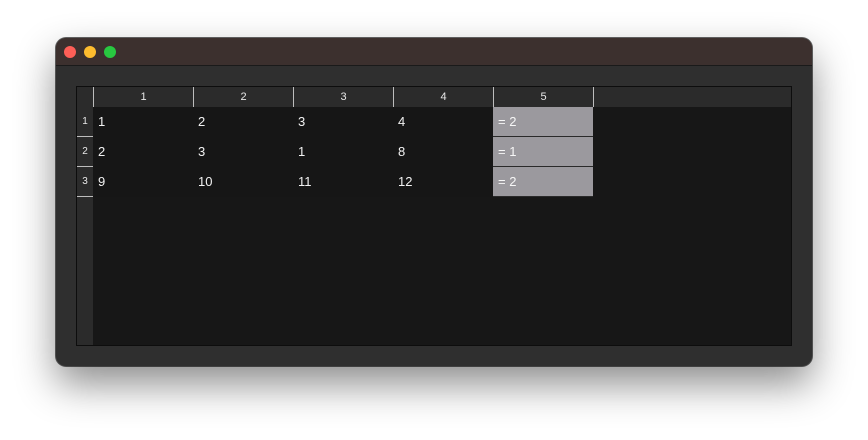 The width and height of the screenshot is (868, 440). What do you see at coordinates (343, 97) in the screenshot?
I see `column-header-3: 3` at bounding box center [343, 97].